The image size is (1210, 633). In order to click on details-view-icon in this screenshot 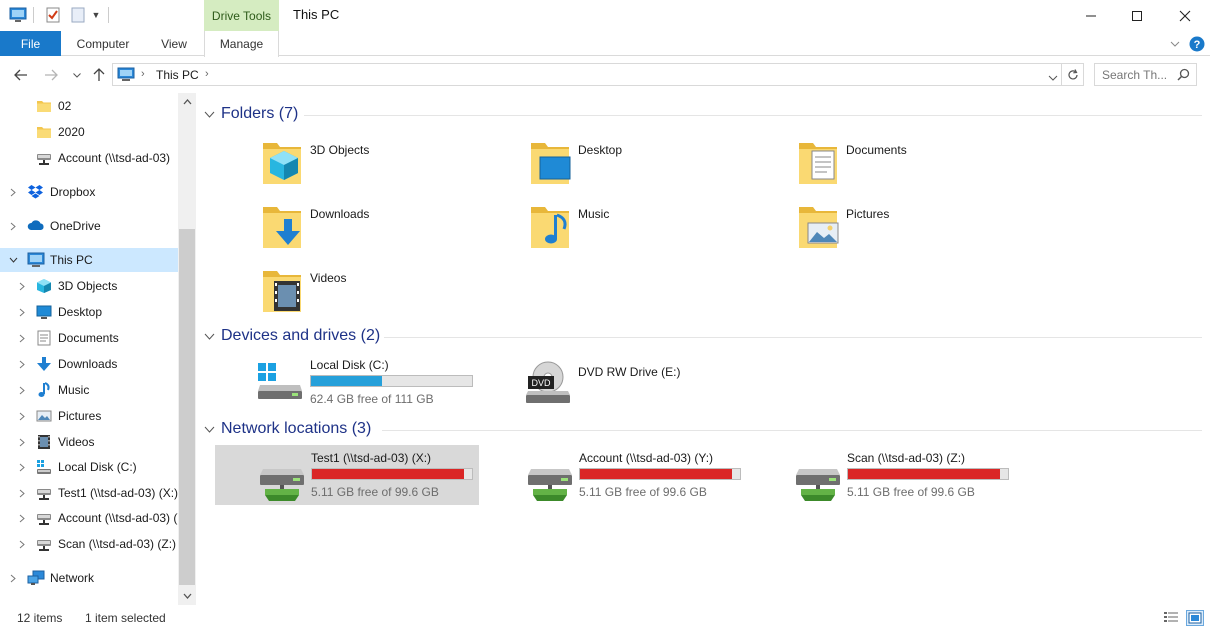, I will do `click(1171, 618)`.